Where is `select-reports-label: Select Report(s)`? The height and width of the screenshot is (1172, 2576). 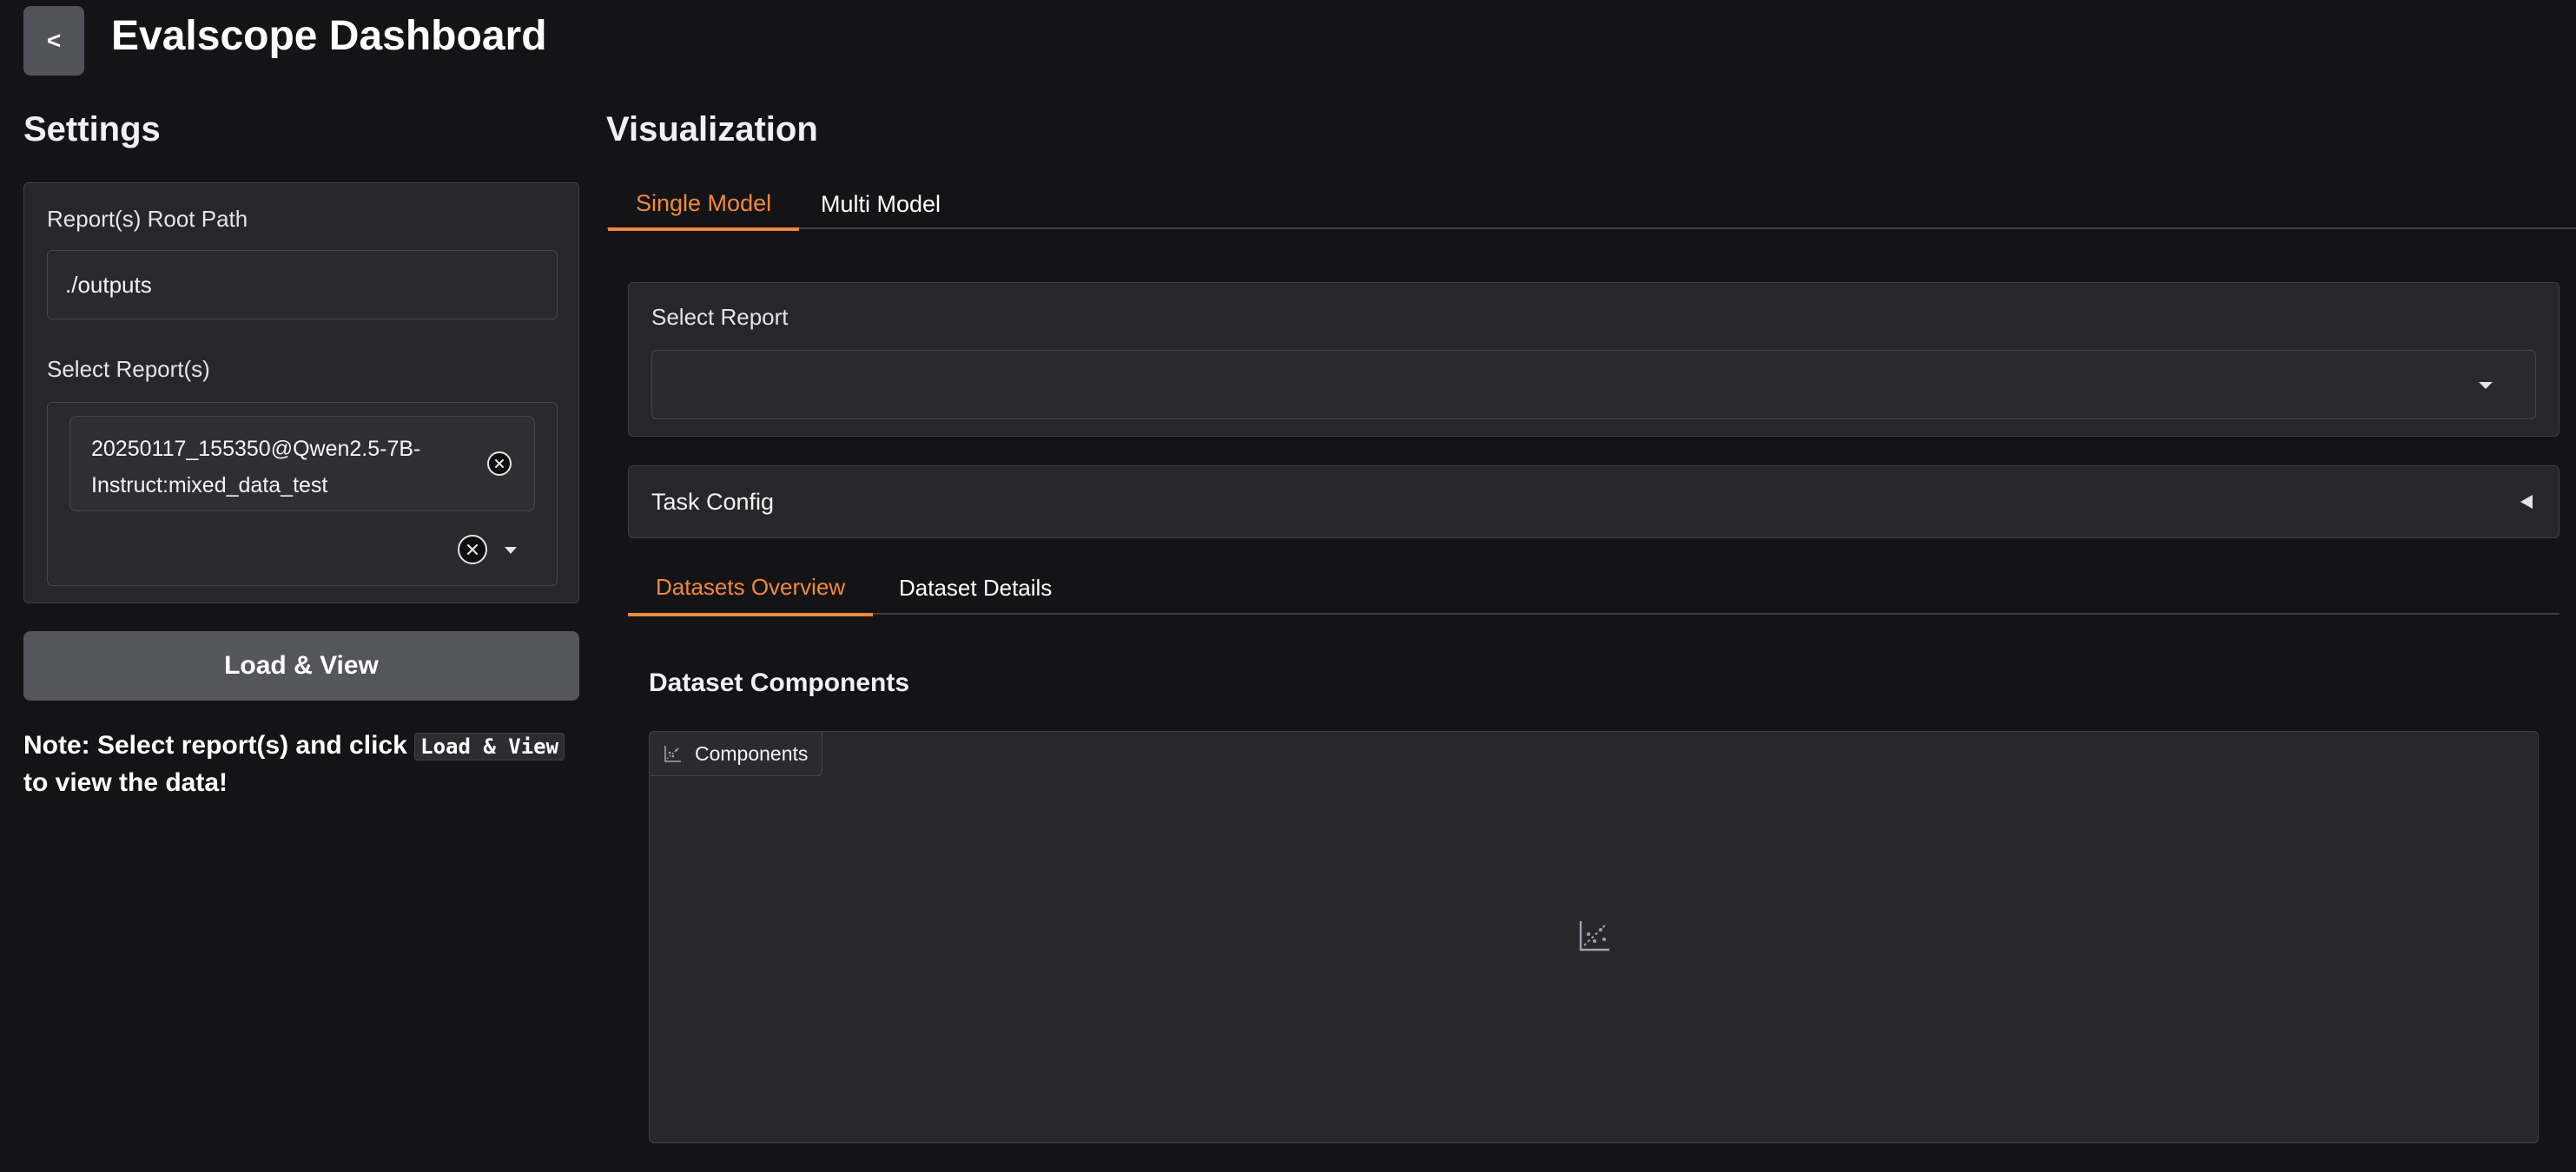
select-reports-label: Select Report(s) is located at coordinates (128, 369).